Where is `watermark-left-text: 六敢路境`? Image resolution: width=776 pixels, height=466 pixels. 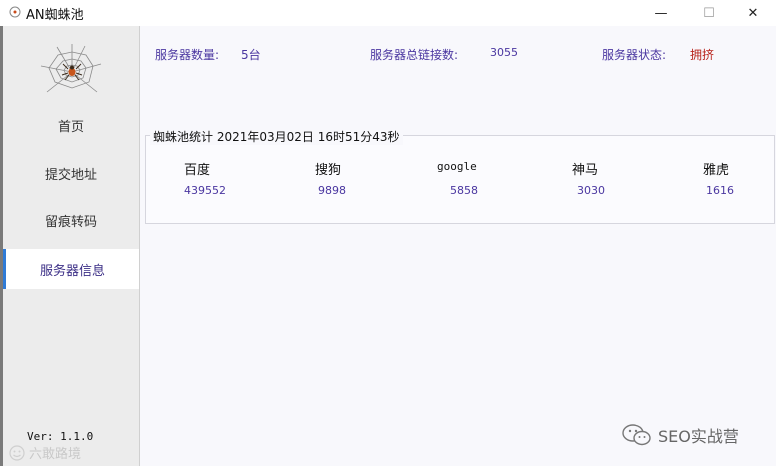
watermark-left-text: 六敢路境 is located at coordinates (55, 454).